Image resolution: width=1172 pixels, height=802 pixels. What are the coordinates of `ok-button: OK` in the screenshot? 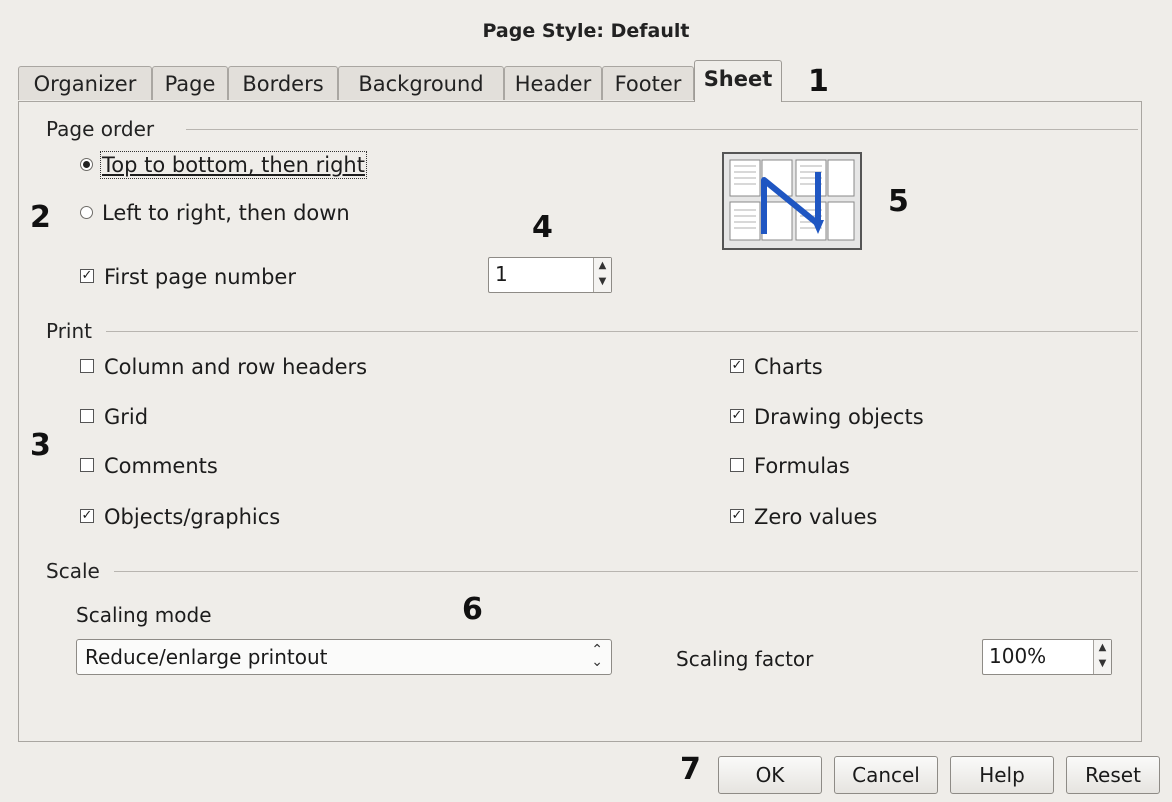 It's located at (770, 775).